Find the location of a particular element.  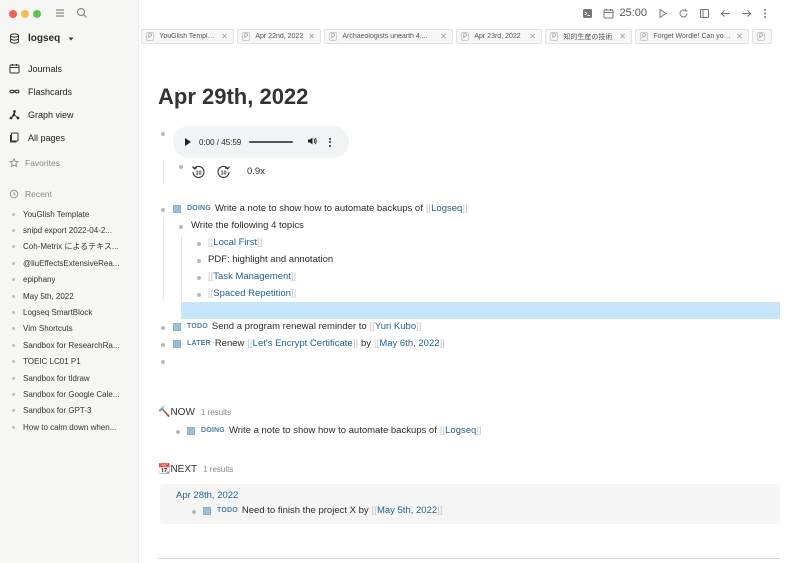

minimize-window-button is located at coordinates (25, 14).